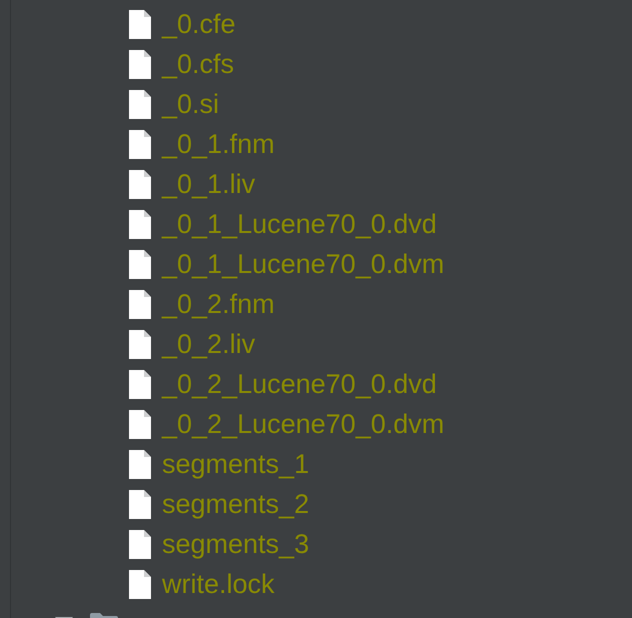 This screenshot has width=632, height=618. Describe the element at coordinates (286, 424) in the screenshot. I see `tree-item: _0_2_Lucene70_0.dvm` at that location.